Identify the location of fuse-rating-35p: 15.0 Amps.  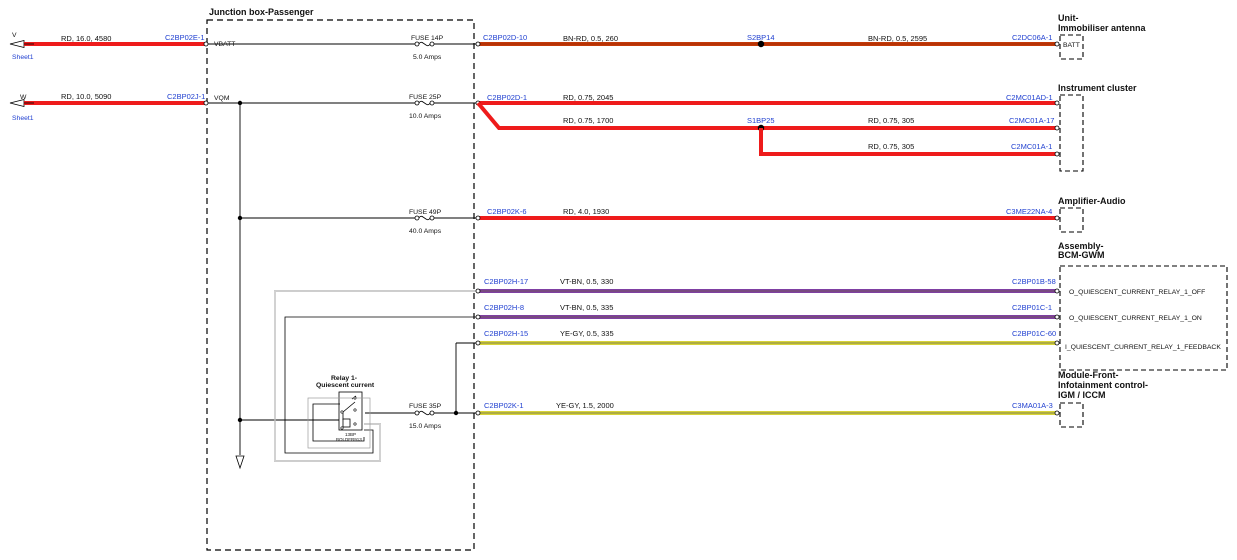
(425, 426).